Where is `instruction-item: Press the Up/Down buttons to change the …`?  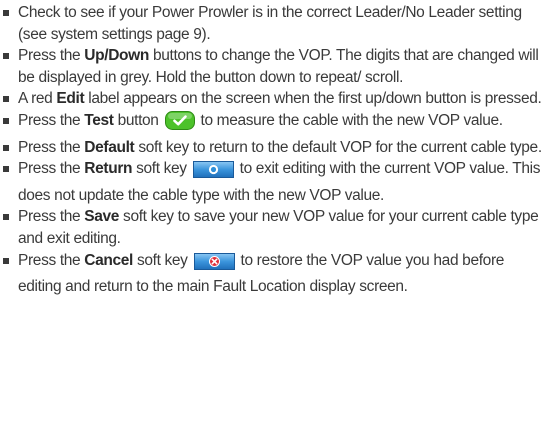 instruction-item: Press the Up/Down buttons to change the … is located at coordinates (275, 66).